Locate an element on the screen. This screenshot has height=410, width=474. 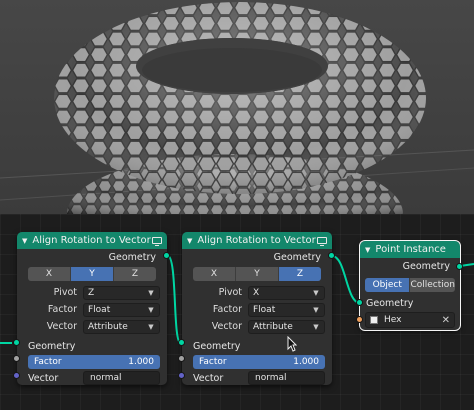
instance-object-button: Object is located at coordinates (388, 285).